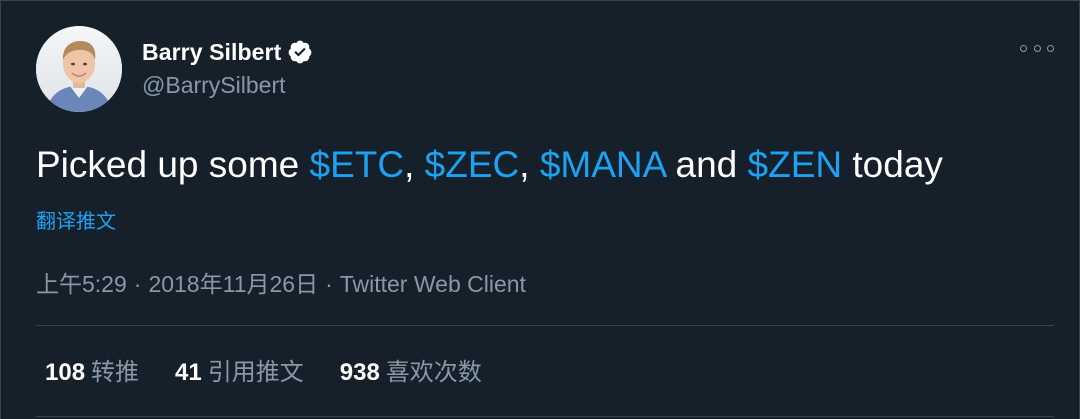 This screenshot has width=1080, height=419. I want to click on display-name: Barry Silbert, so click(211, 52).